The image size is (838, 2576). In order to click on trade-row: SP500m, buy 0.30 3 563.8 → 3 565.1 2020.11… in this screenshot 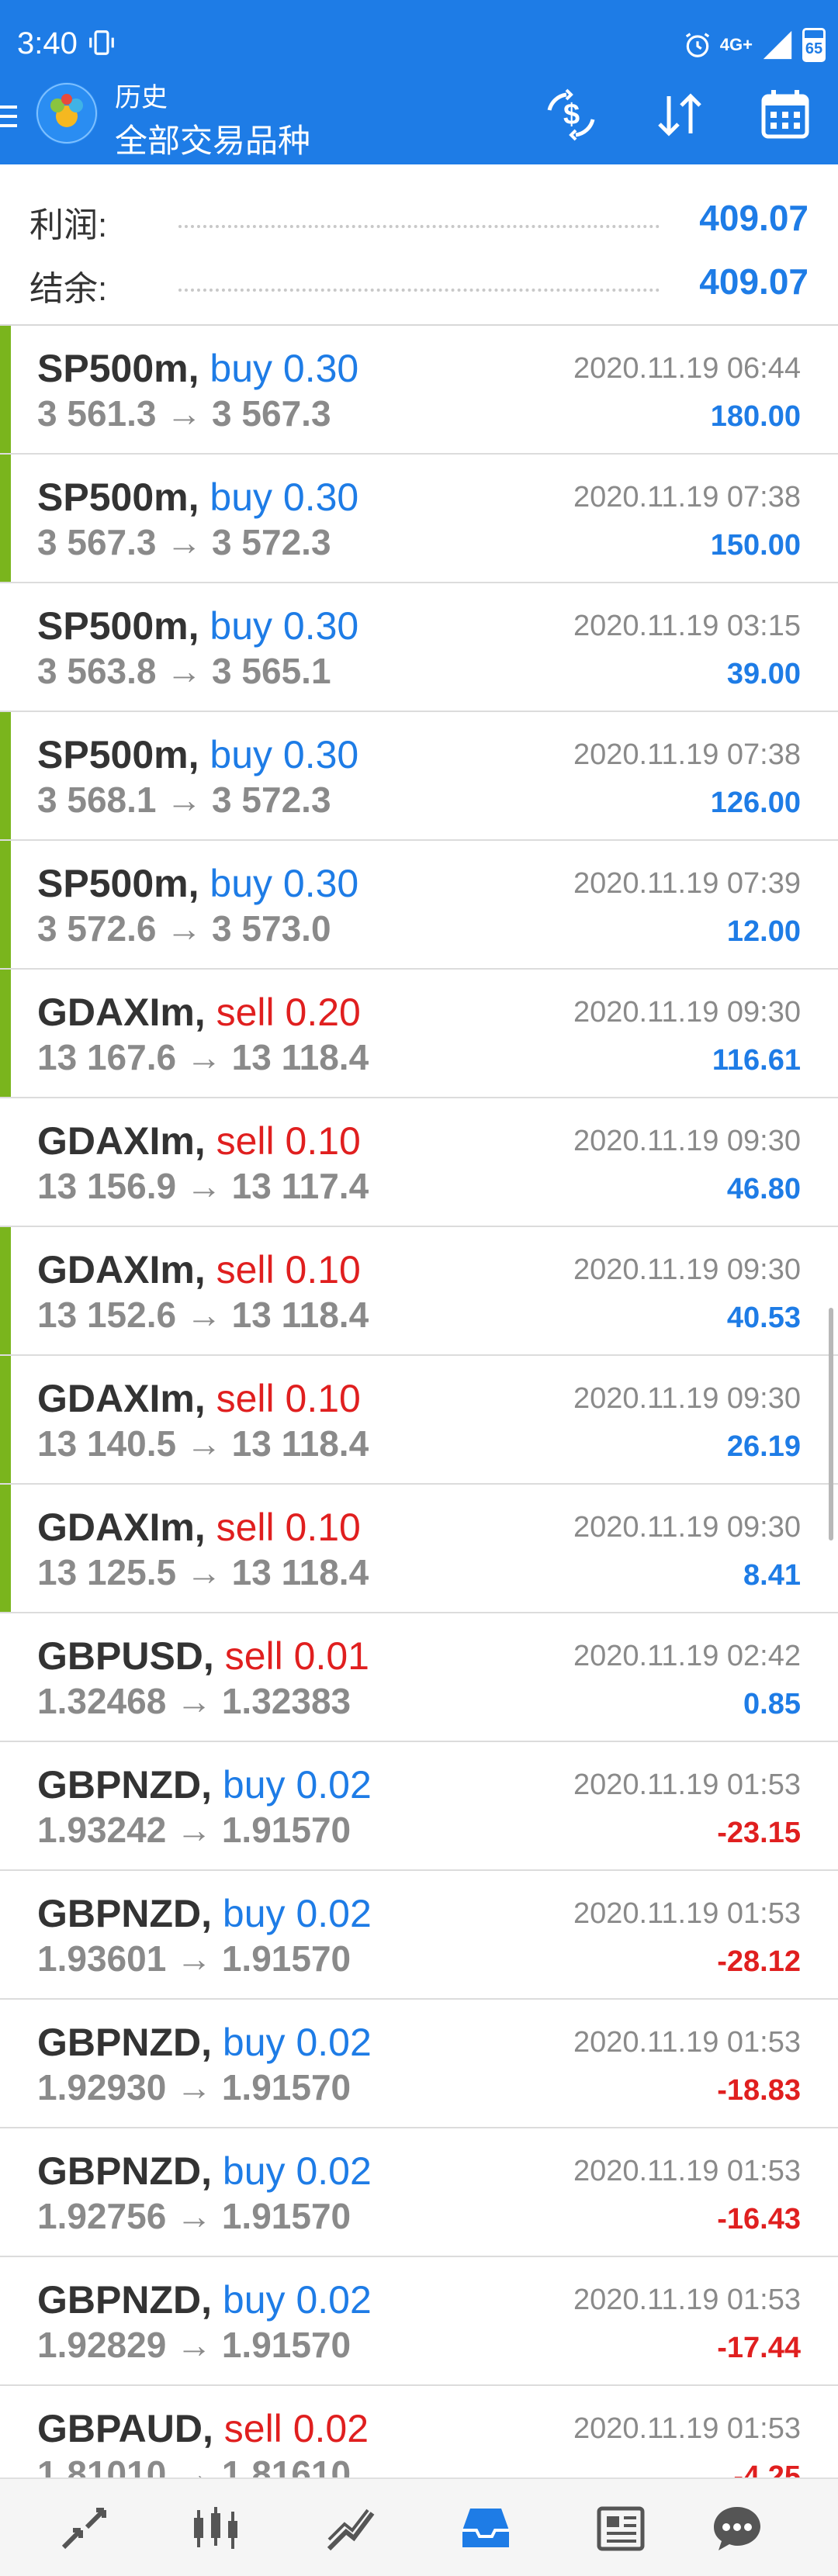, I will do `click(419, 647)`.